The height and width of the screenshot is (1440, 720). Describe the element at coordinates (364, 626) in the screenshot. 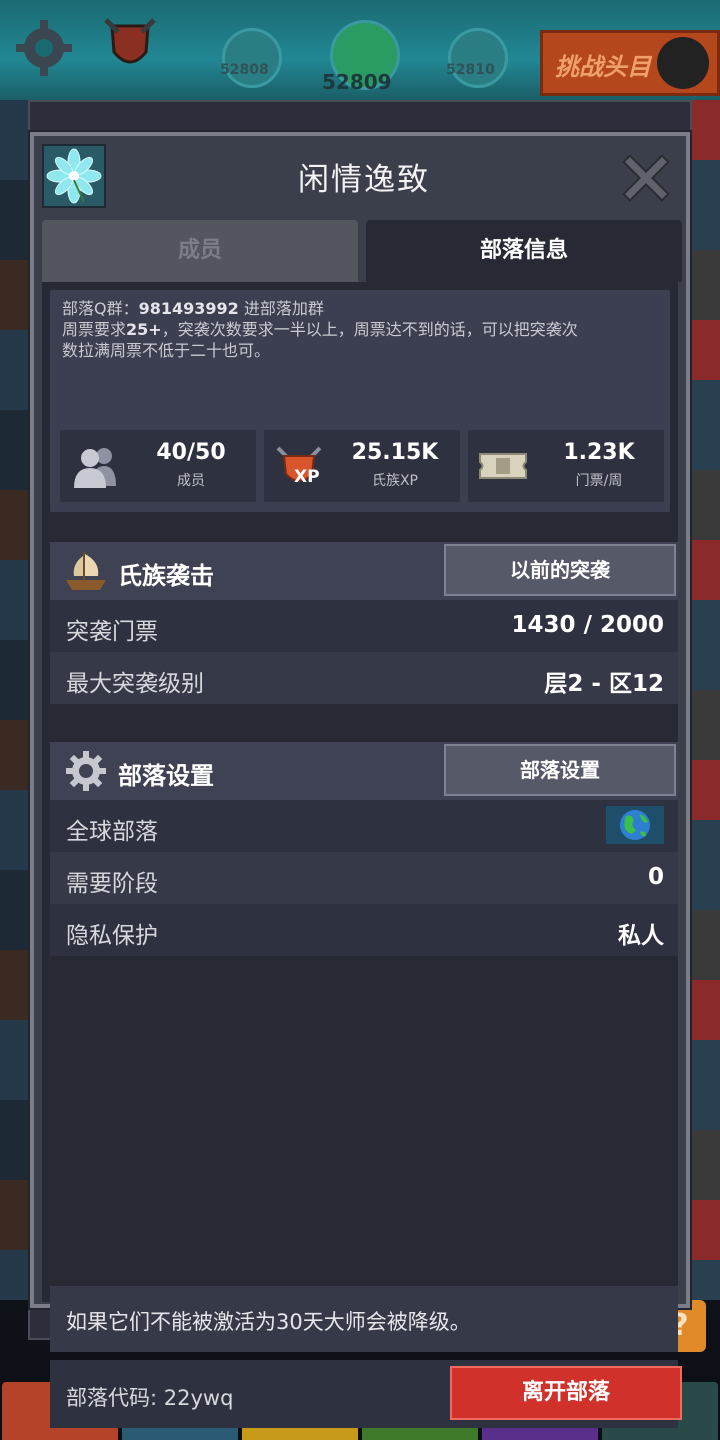

I see `raid-tickets-row: 突袭门票 1430 / 2000` at that location.